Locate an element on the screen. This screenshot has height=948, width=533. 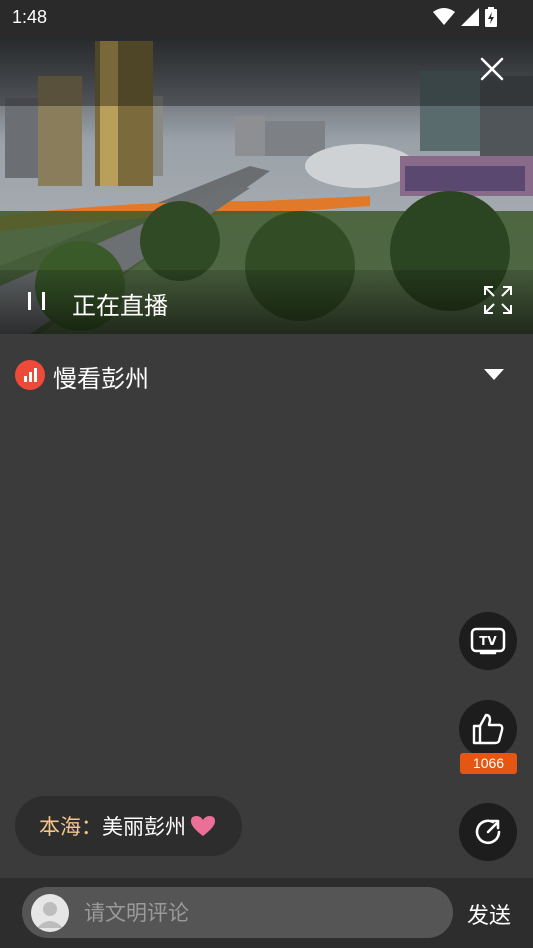
like-button is located at coordinates (488, 729).